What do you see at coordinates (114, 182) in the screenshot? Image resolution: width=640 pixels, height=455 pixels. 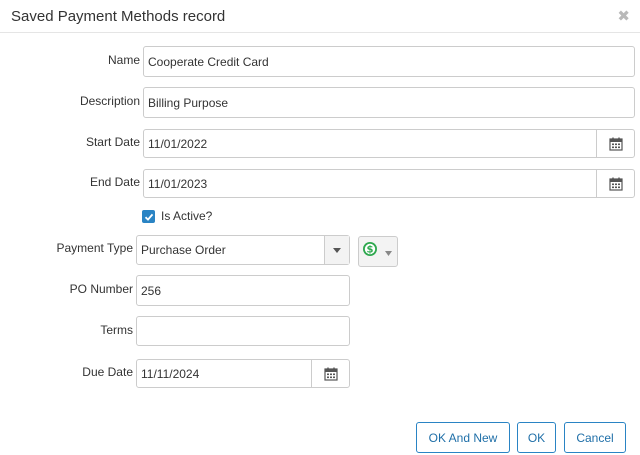 I see `end-date-label: End Date` at bounding box center [114, 182].